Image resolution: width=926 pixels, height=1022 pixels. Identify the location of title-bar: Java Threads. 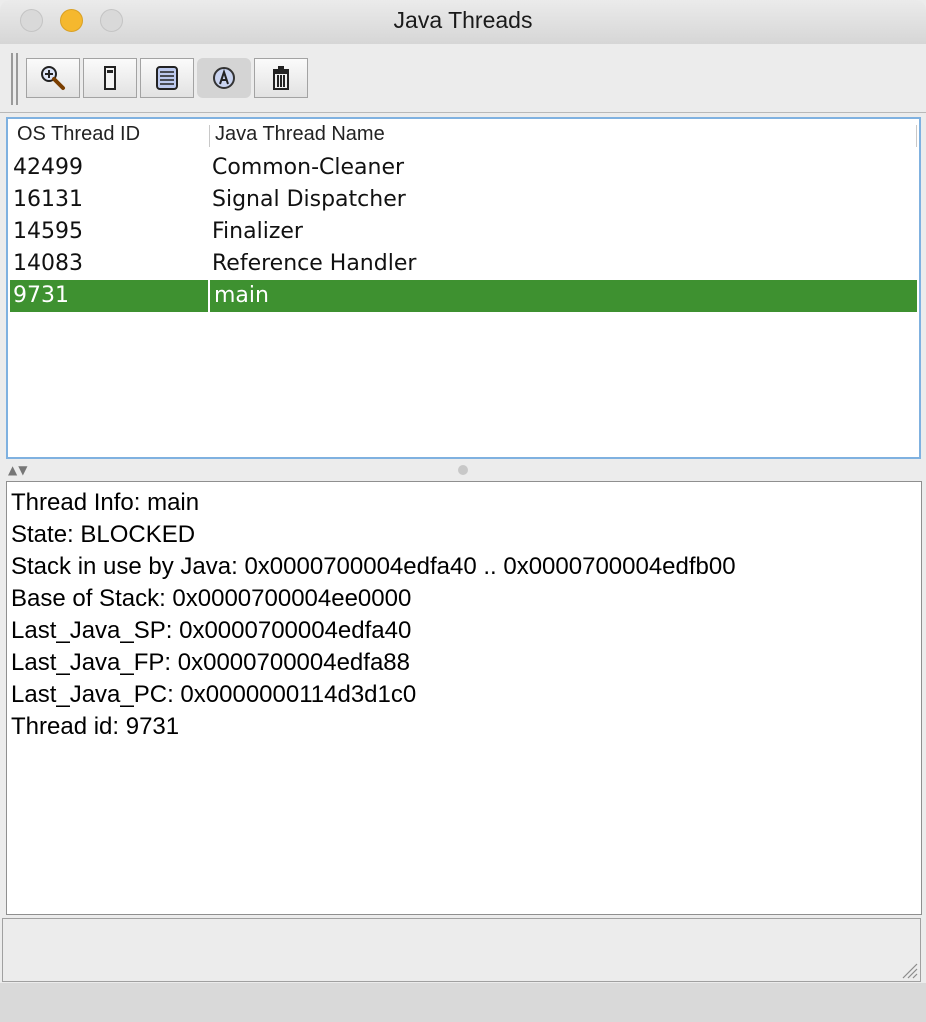
(463, 22).